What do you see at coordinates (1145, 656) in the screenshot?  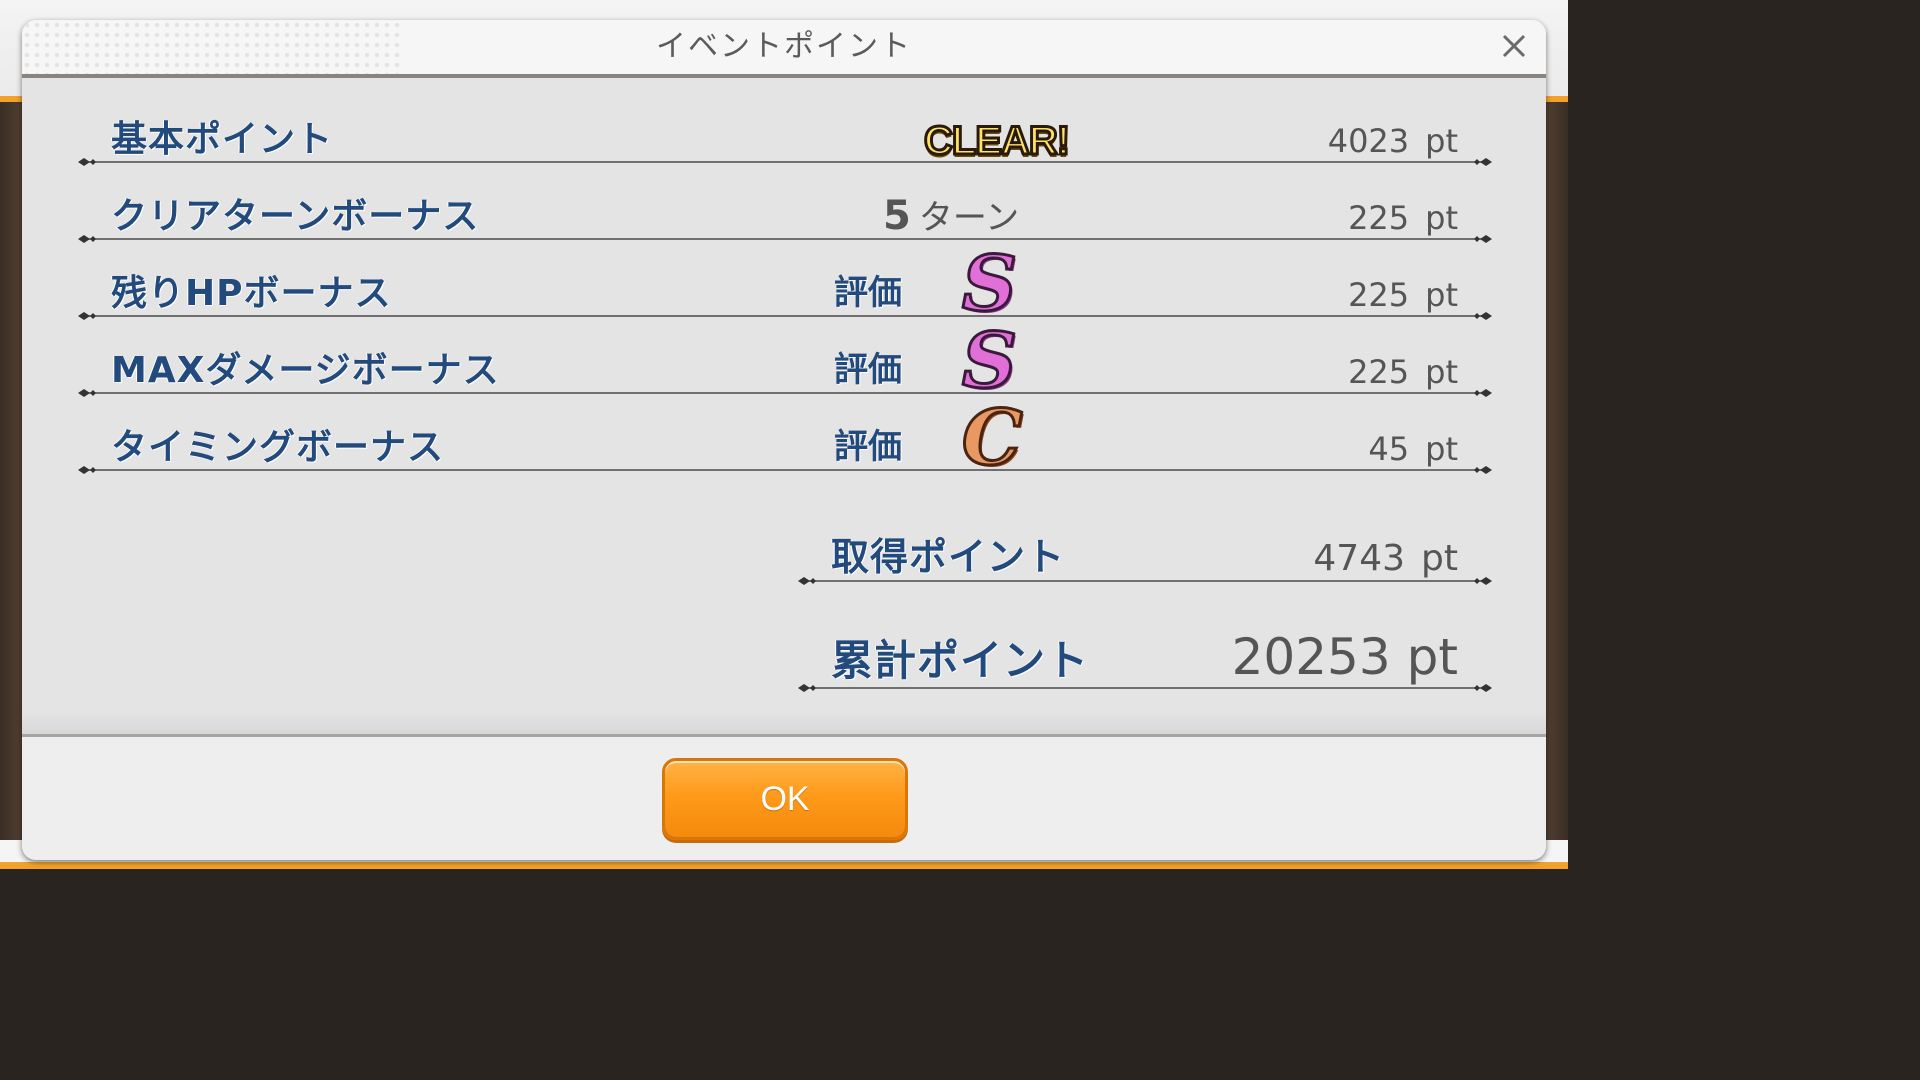 I see `row-cumulative-points: 累計ポイント 20253 pt` at bounding box center [1145, 656].